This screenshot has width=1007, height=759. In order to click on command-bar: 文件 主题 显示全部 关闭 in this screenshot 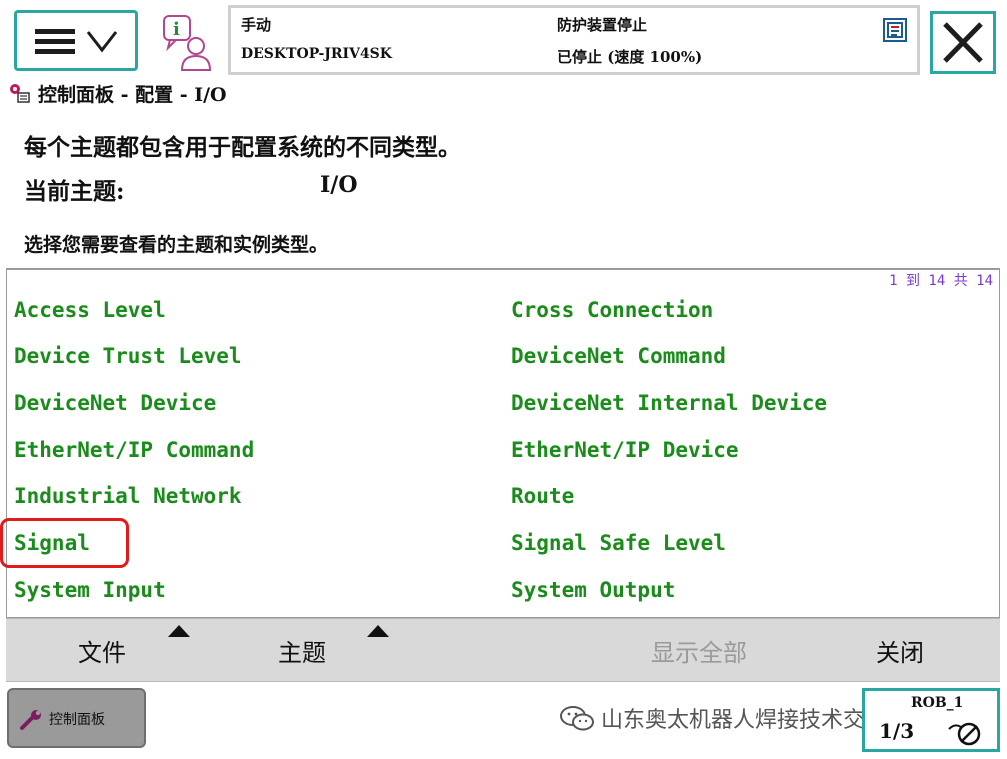, I will do `click(503, 650)`.